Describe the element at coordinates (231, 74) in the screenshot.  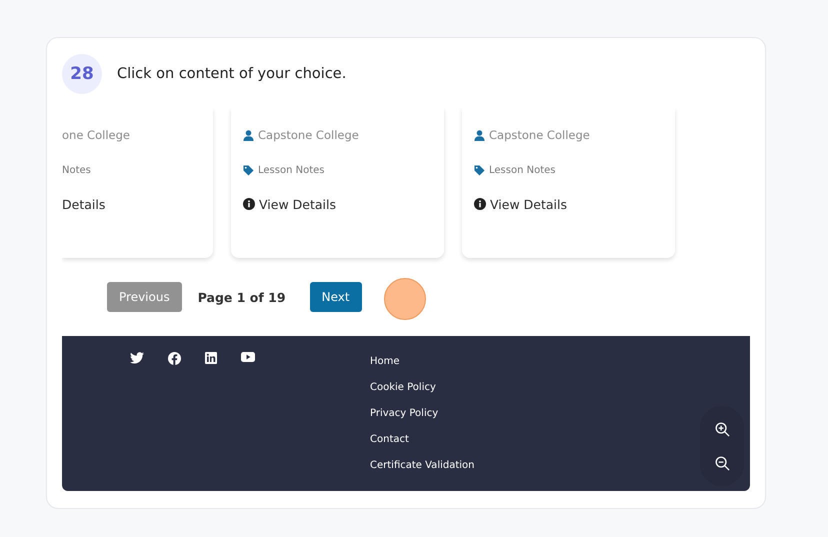
I see `step-instruction: Click on content of your choice.` at that location.